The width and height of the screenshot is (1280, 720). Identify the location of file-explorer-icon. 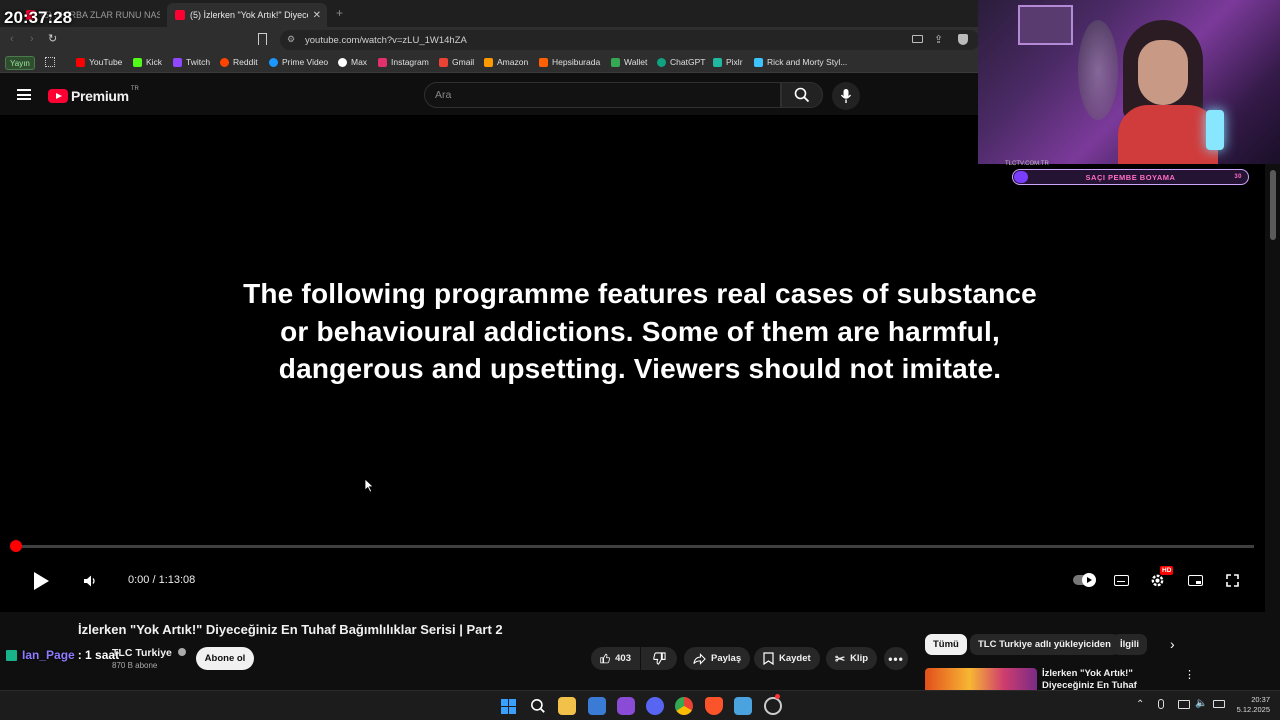
(567, 706).